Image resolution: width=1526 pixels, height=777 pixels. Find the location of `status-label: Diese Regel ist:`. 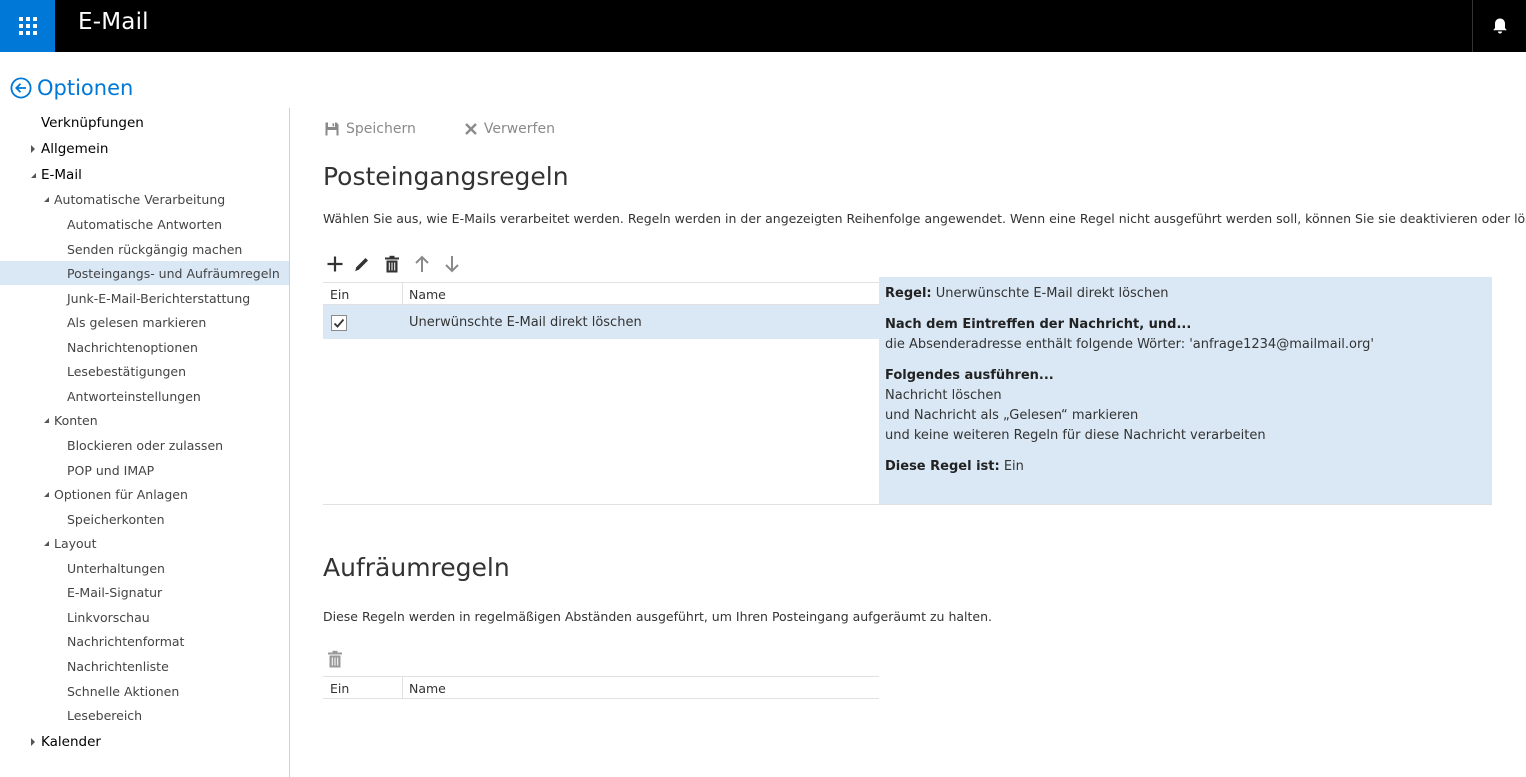

status-label: Diese Regel ist: is located at coordinates (942, 466).